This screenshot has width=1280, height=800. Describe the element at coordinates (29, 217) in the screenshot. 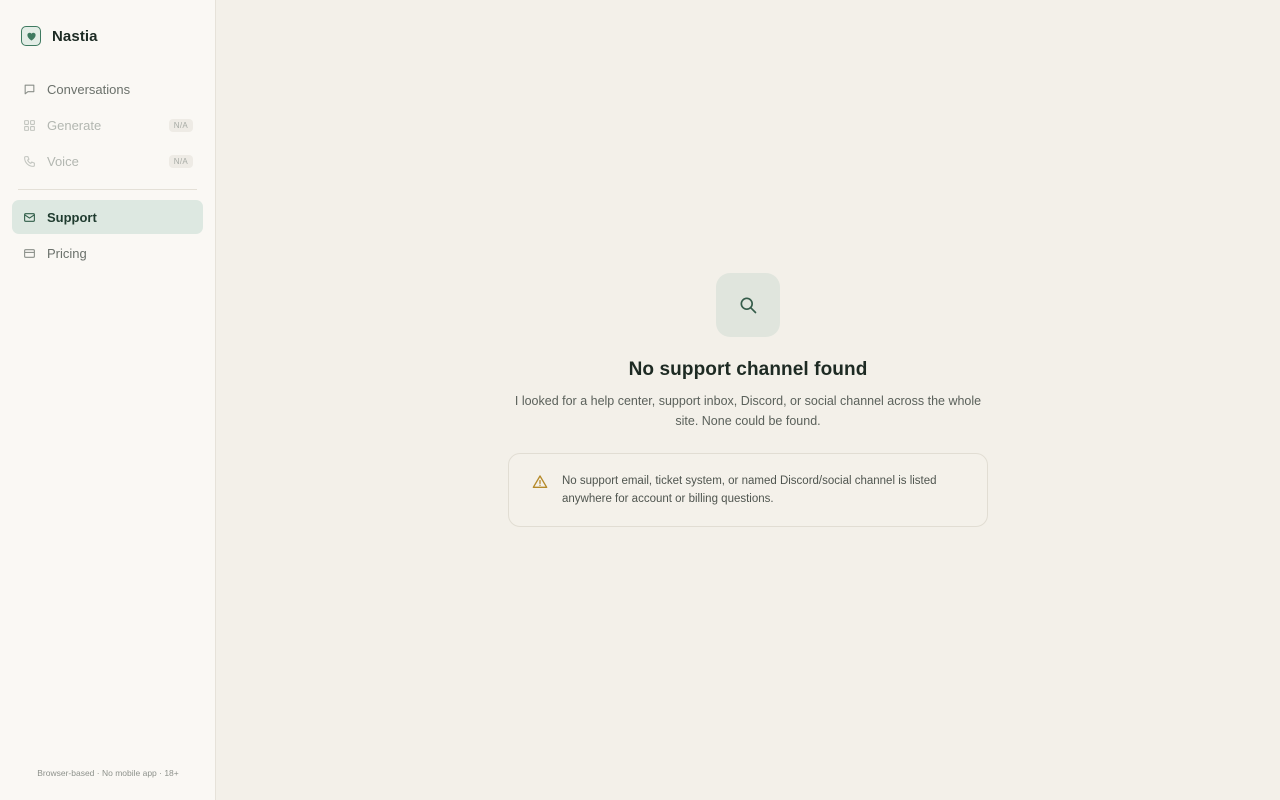

I see `mail-icon` at that location.